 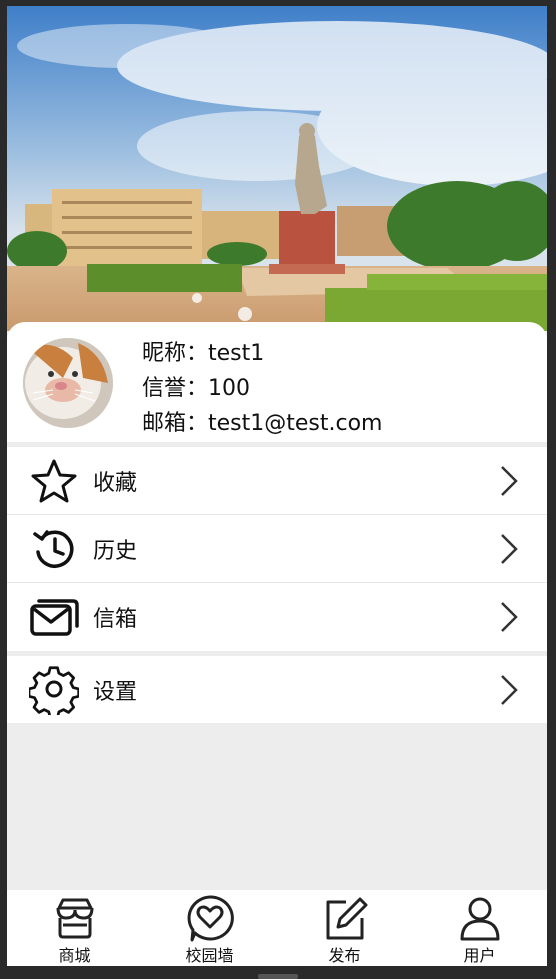 I want to click on credit-row: 信誉：100, so click(x=262, y=388).